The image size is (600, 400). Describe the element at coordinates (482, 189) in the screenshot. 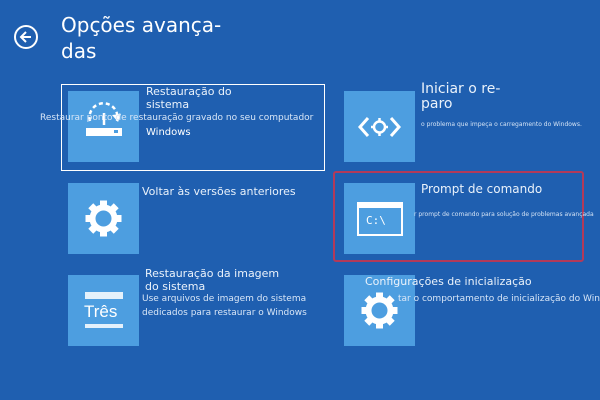

I see `option-label: Prompt de comando` at that location.